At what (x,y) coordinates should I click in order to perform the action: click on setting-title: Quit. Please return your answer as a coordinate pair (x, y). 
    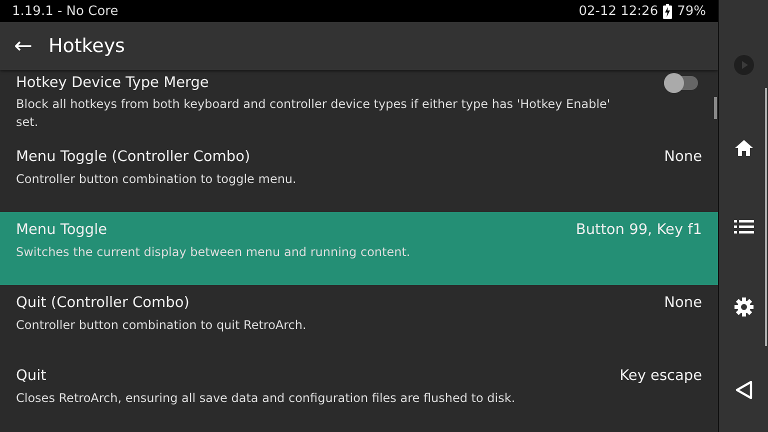
    Looking at the image, I should click on (31, 376).